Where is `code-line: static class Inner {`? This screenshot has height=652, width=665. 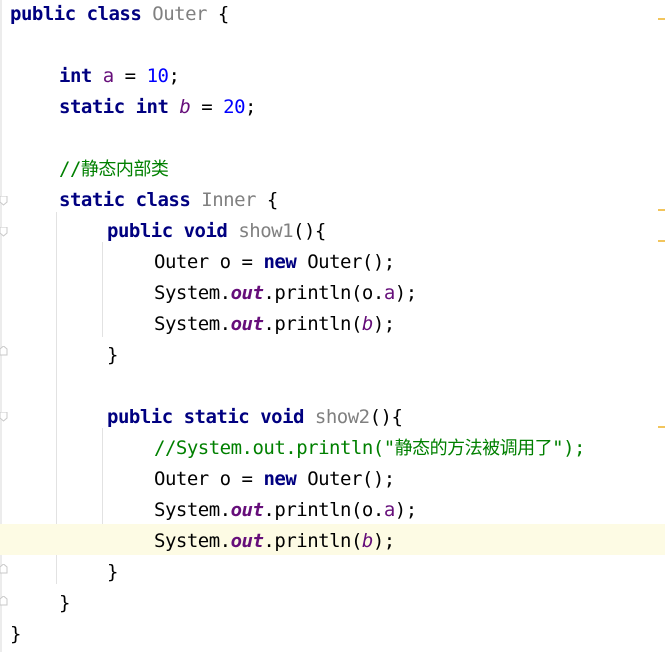 code-line: static class Inner { is located at coordinates (332, 201).